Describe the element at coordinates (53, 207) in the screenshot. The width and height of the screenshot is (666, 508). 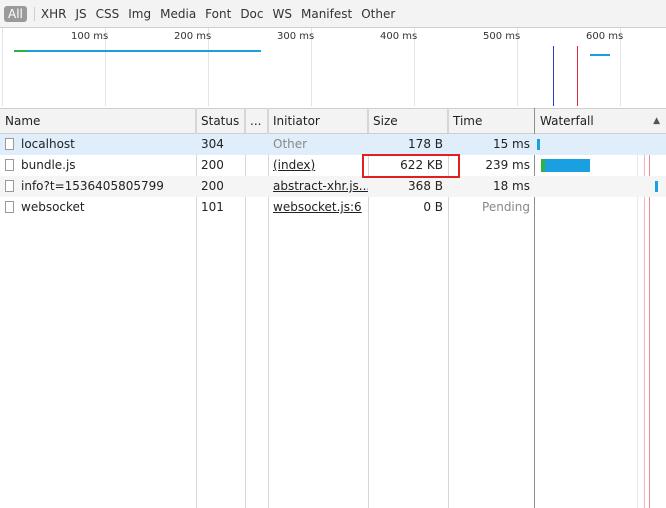
I see `request-name: websocket` at that location.